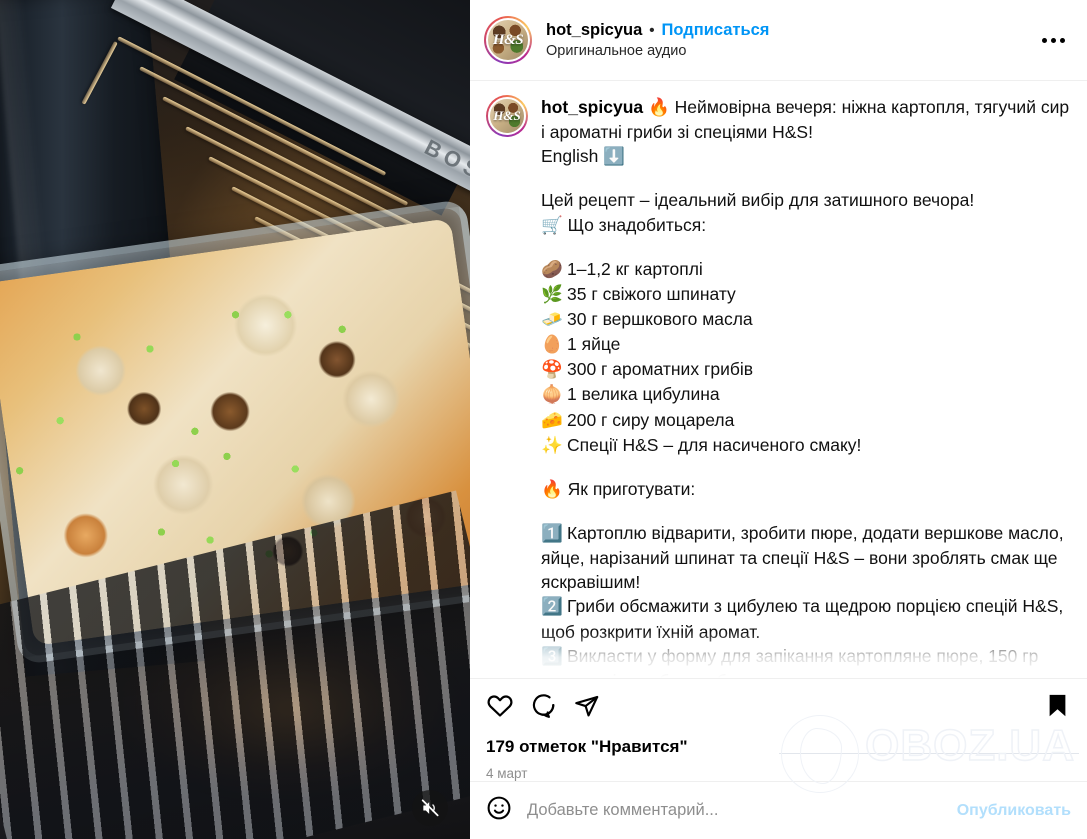 This screenshot has width=1087, height=839. What do you see at coordinates (651, 419) in the screenshot?
I see `ingredient-label: 200 г сиру моцарела` at bounding box center [651, 419].